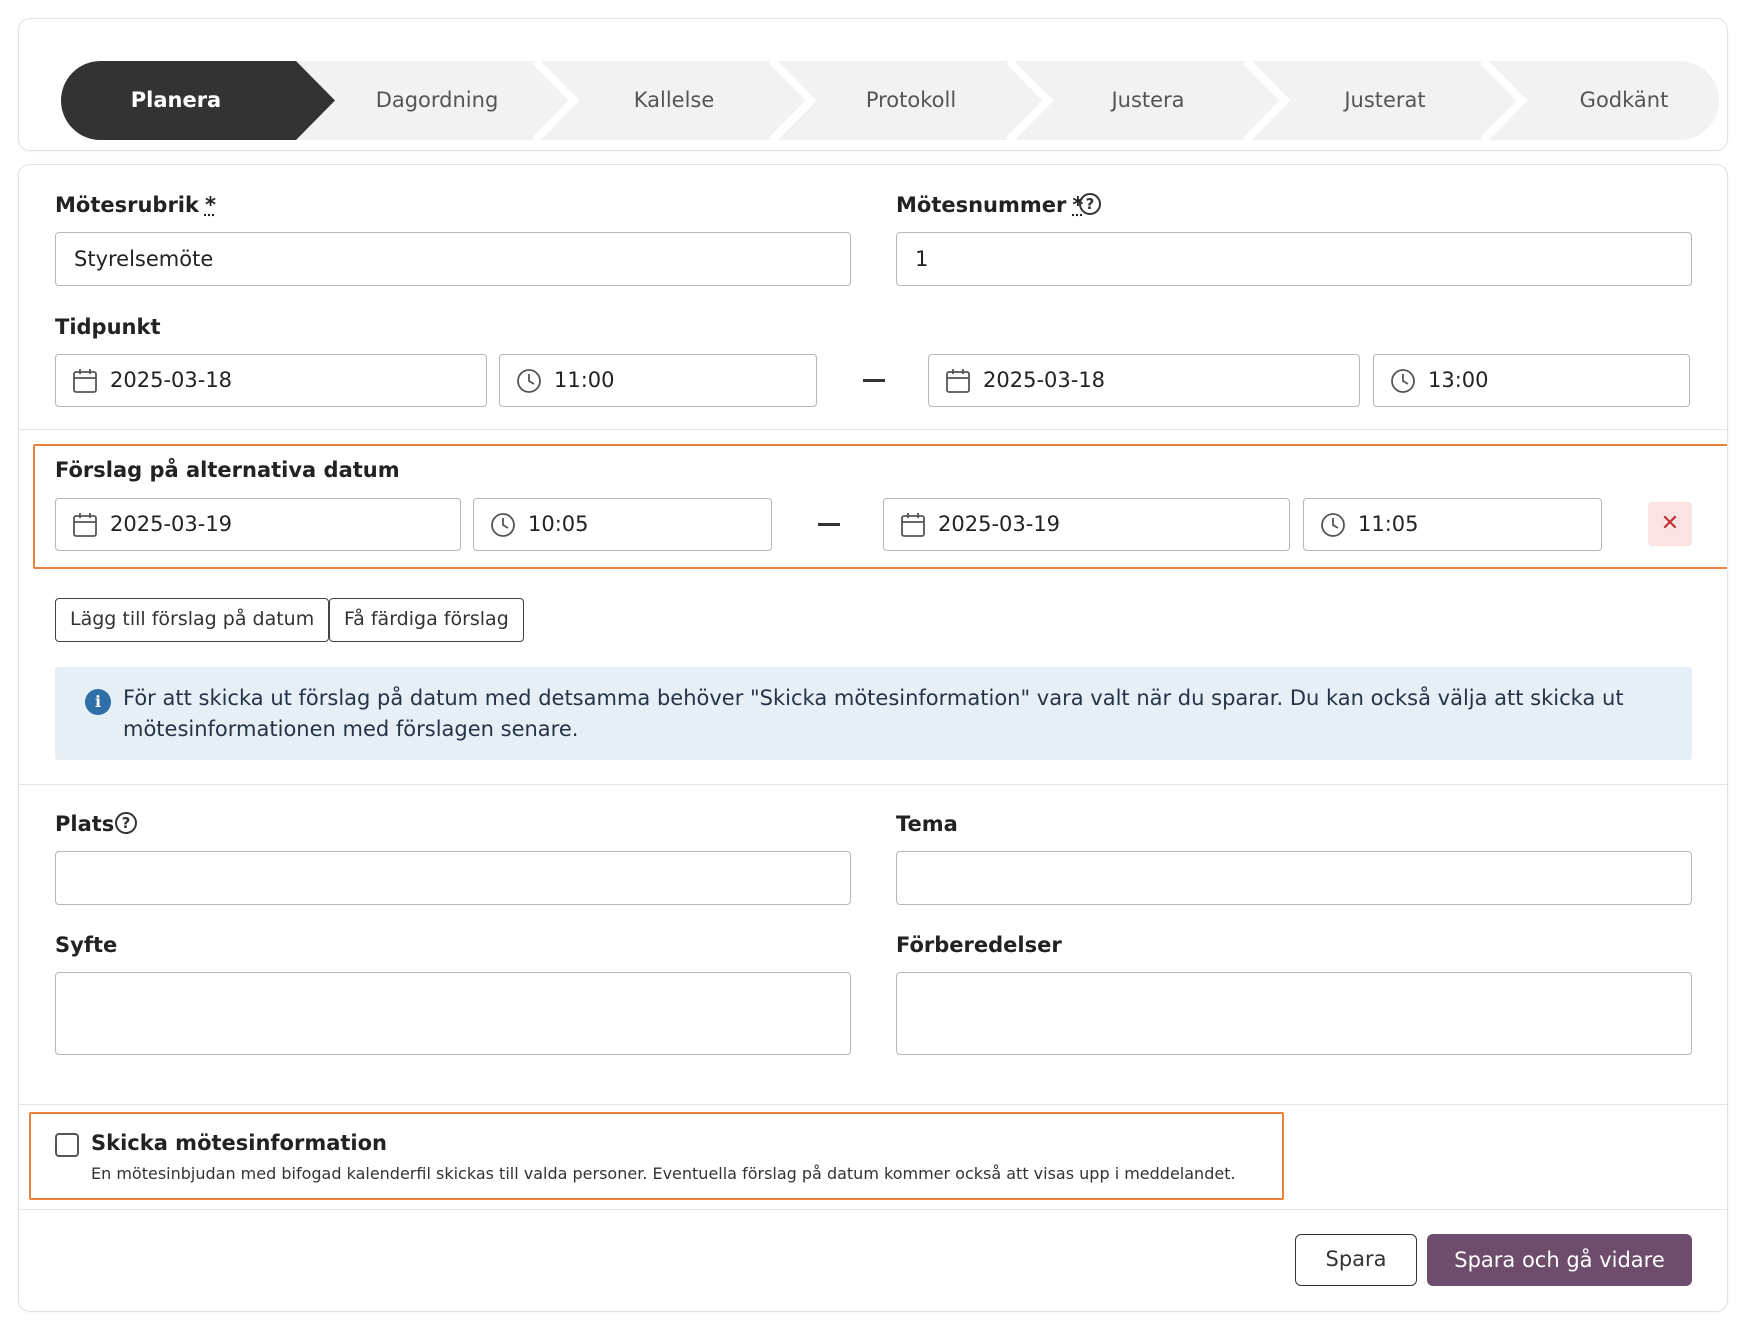 The image size is (1744, 1328). What do you see at coordinates (1388, 524) in the screenshot?
I see `alt-end-time-value: 11:05` at bounding box center [1388, 524].